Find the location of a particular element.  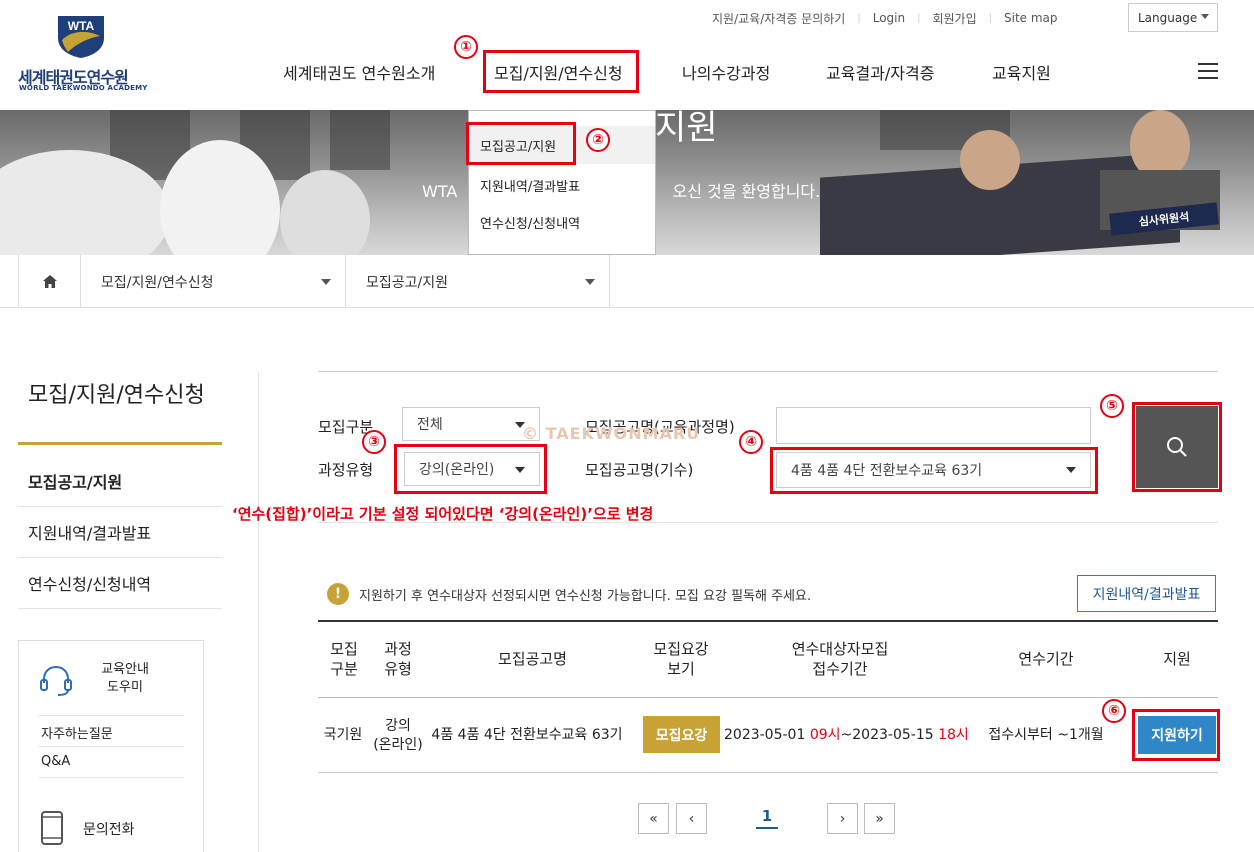

nav-support: 교육지원 is located at coordinates (1021, 72).